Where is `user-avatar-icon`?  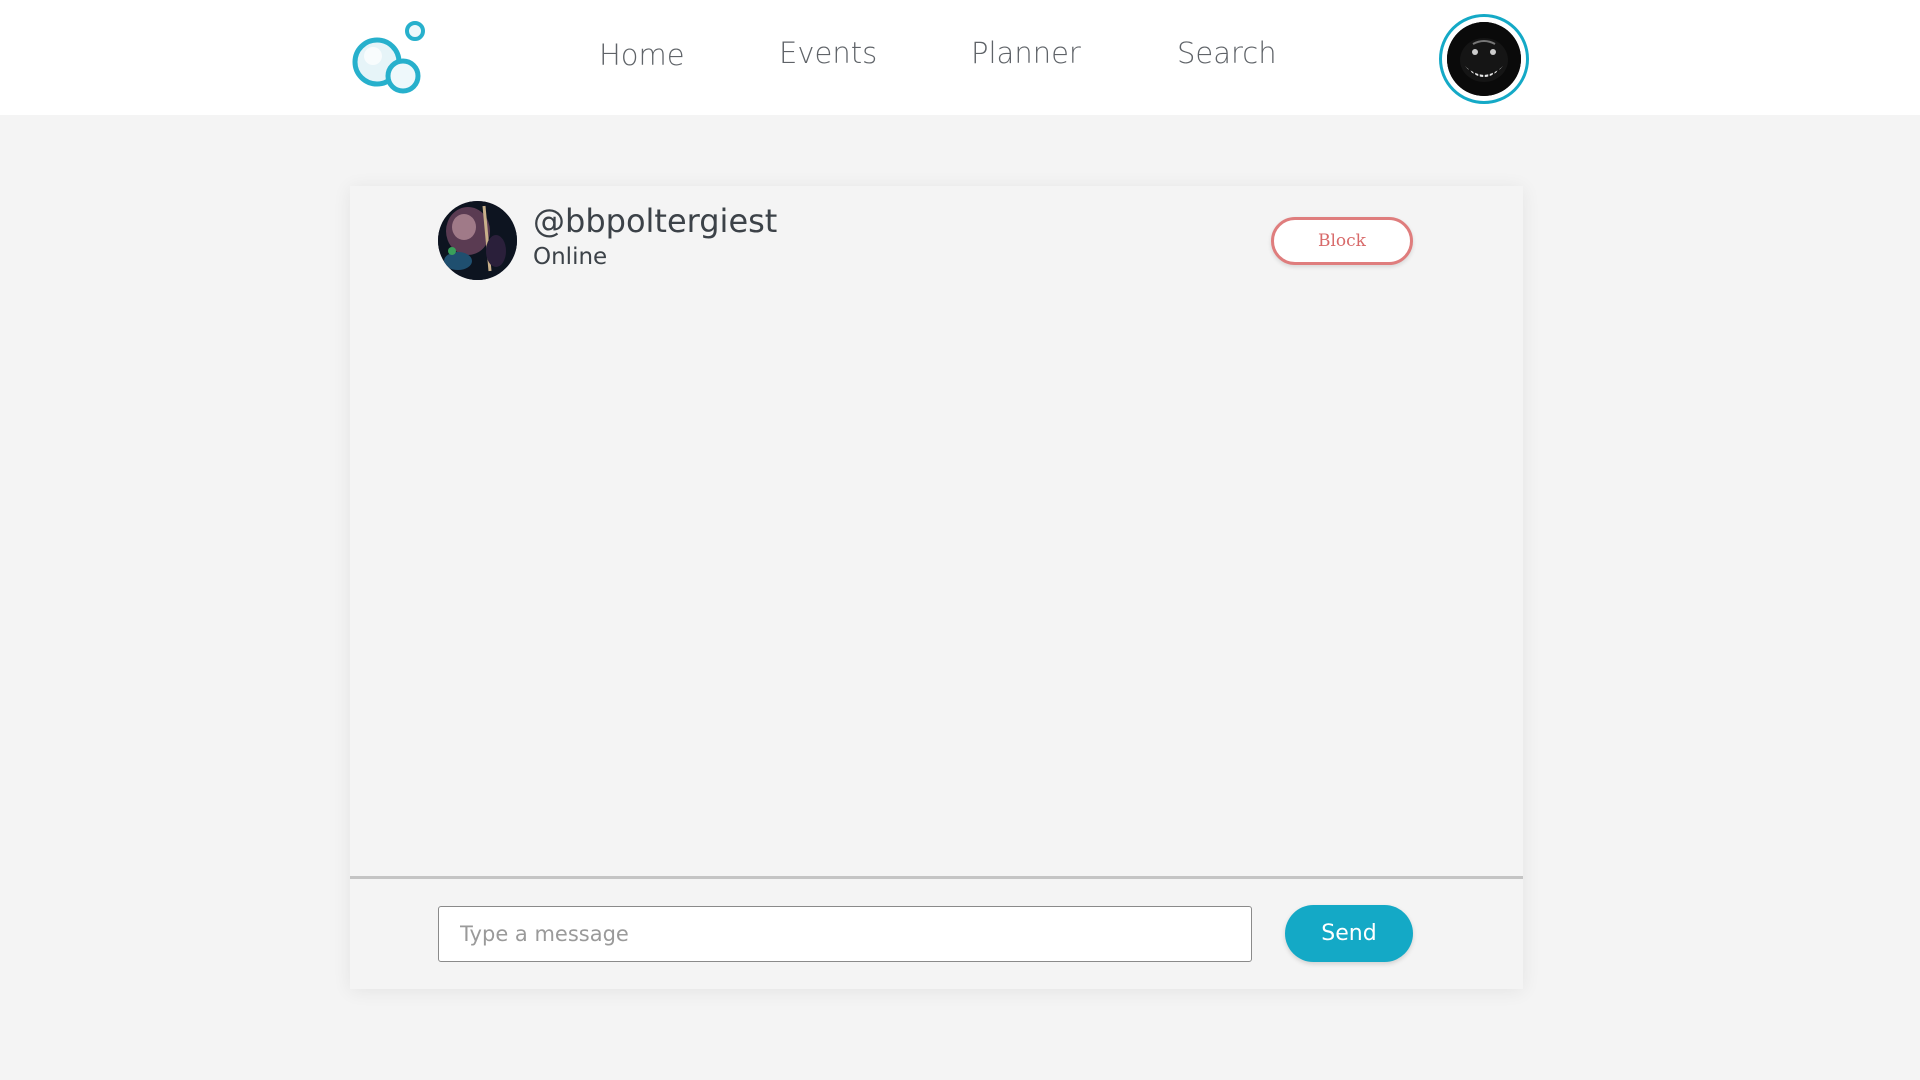
user-avatar-icon is located at coordinates (1484, 59).